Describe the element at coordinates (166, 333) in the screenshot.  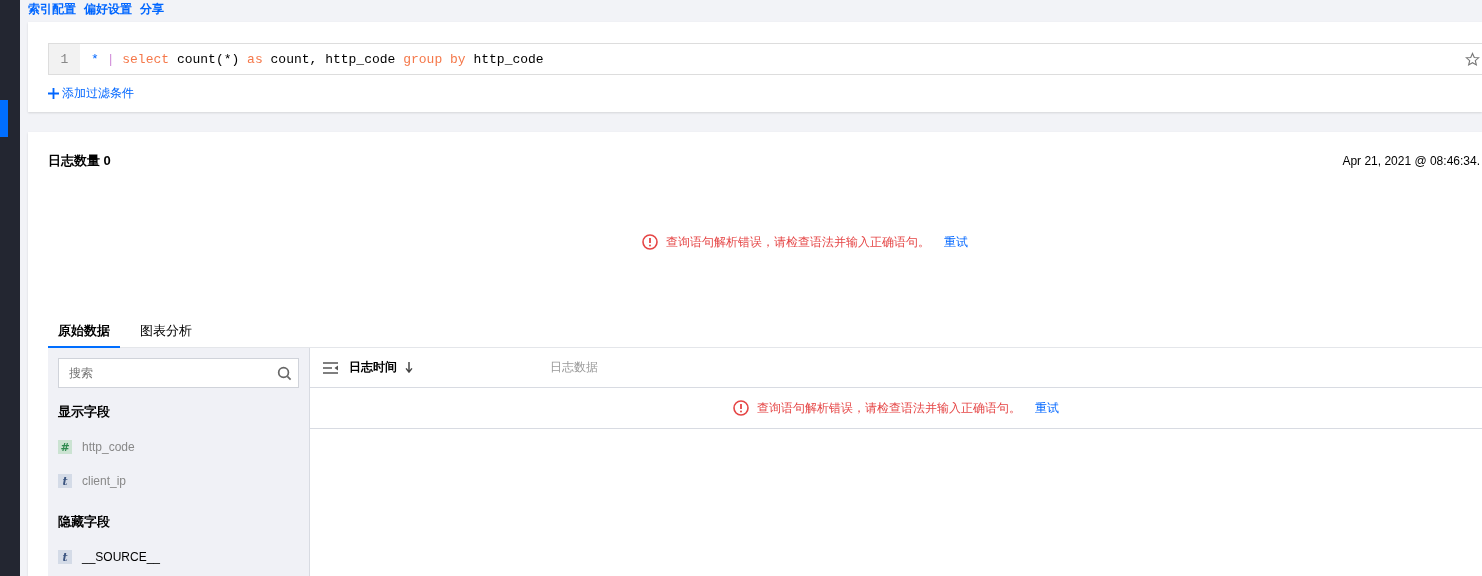
I see `tab: 图表分析` at that location.